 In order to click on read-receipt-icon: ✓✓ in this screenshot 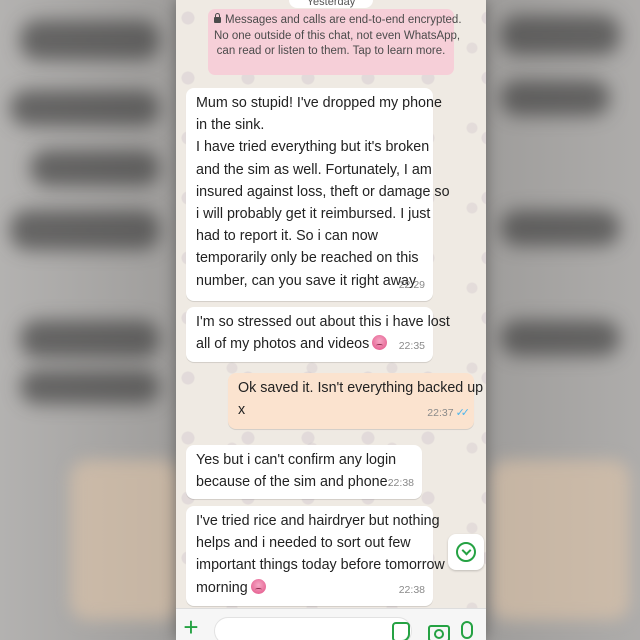, I will do `click(463, 412)`.